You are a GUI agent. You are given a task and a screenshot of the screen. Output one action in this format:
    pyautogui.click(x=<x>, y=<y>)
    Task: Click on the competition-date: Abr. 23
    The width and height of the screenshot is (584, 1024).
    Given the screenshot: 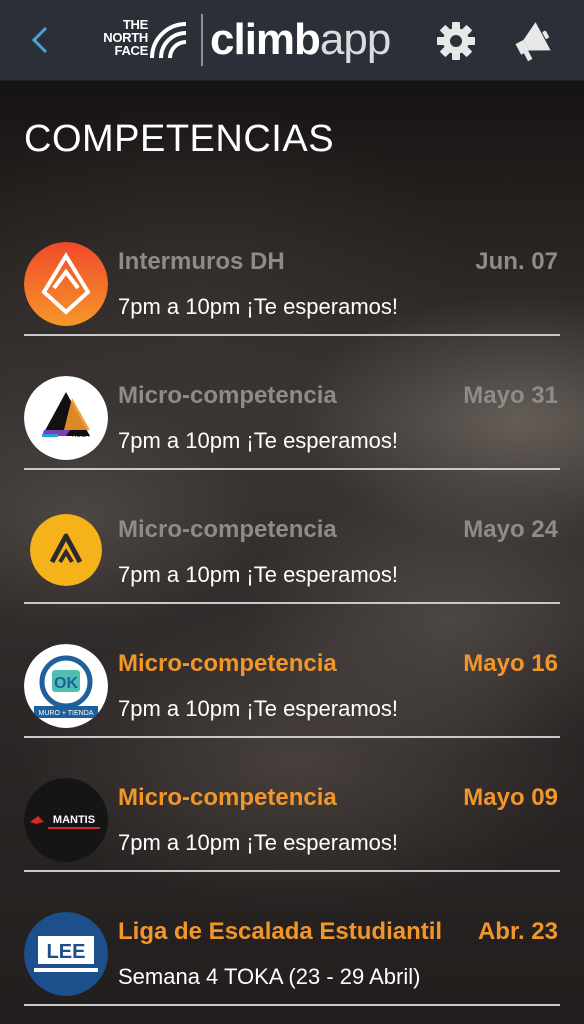 What is the action you would take?
    pyautogui.click(x=517, y=931)
    